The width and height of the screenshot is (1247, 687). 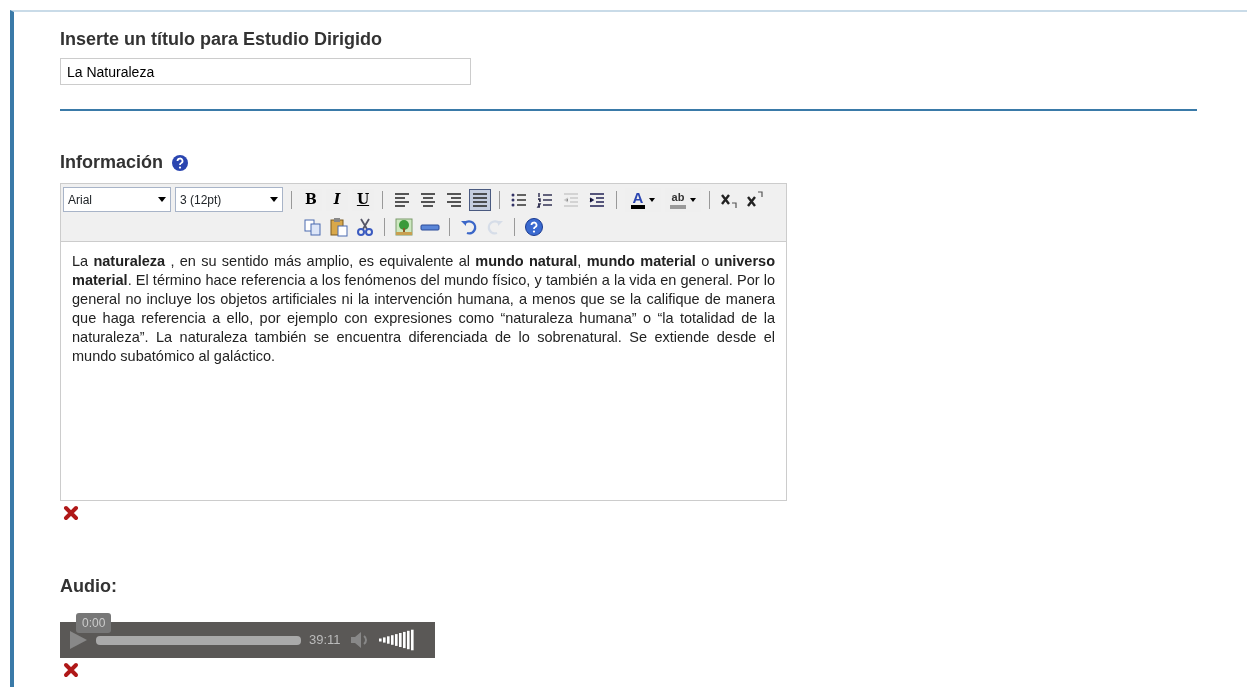 I want to click on undo-icon, so click(x=469, y=227).